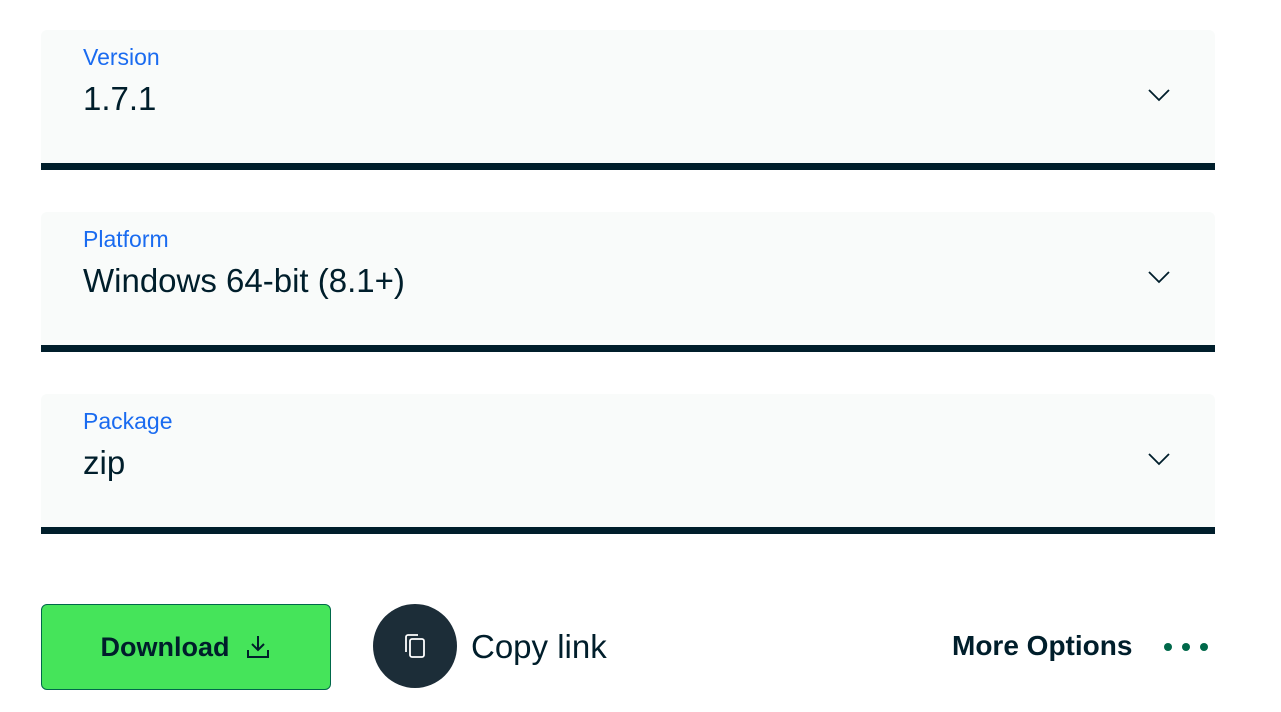 This screenshot has height=712, width=1281. Describe the element at coordinates (121, 57) in the screenshot. I see `version-label: Version` at that location.